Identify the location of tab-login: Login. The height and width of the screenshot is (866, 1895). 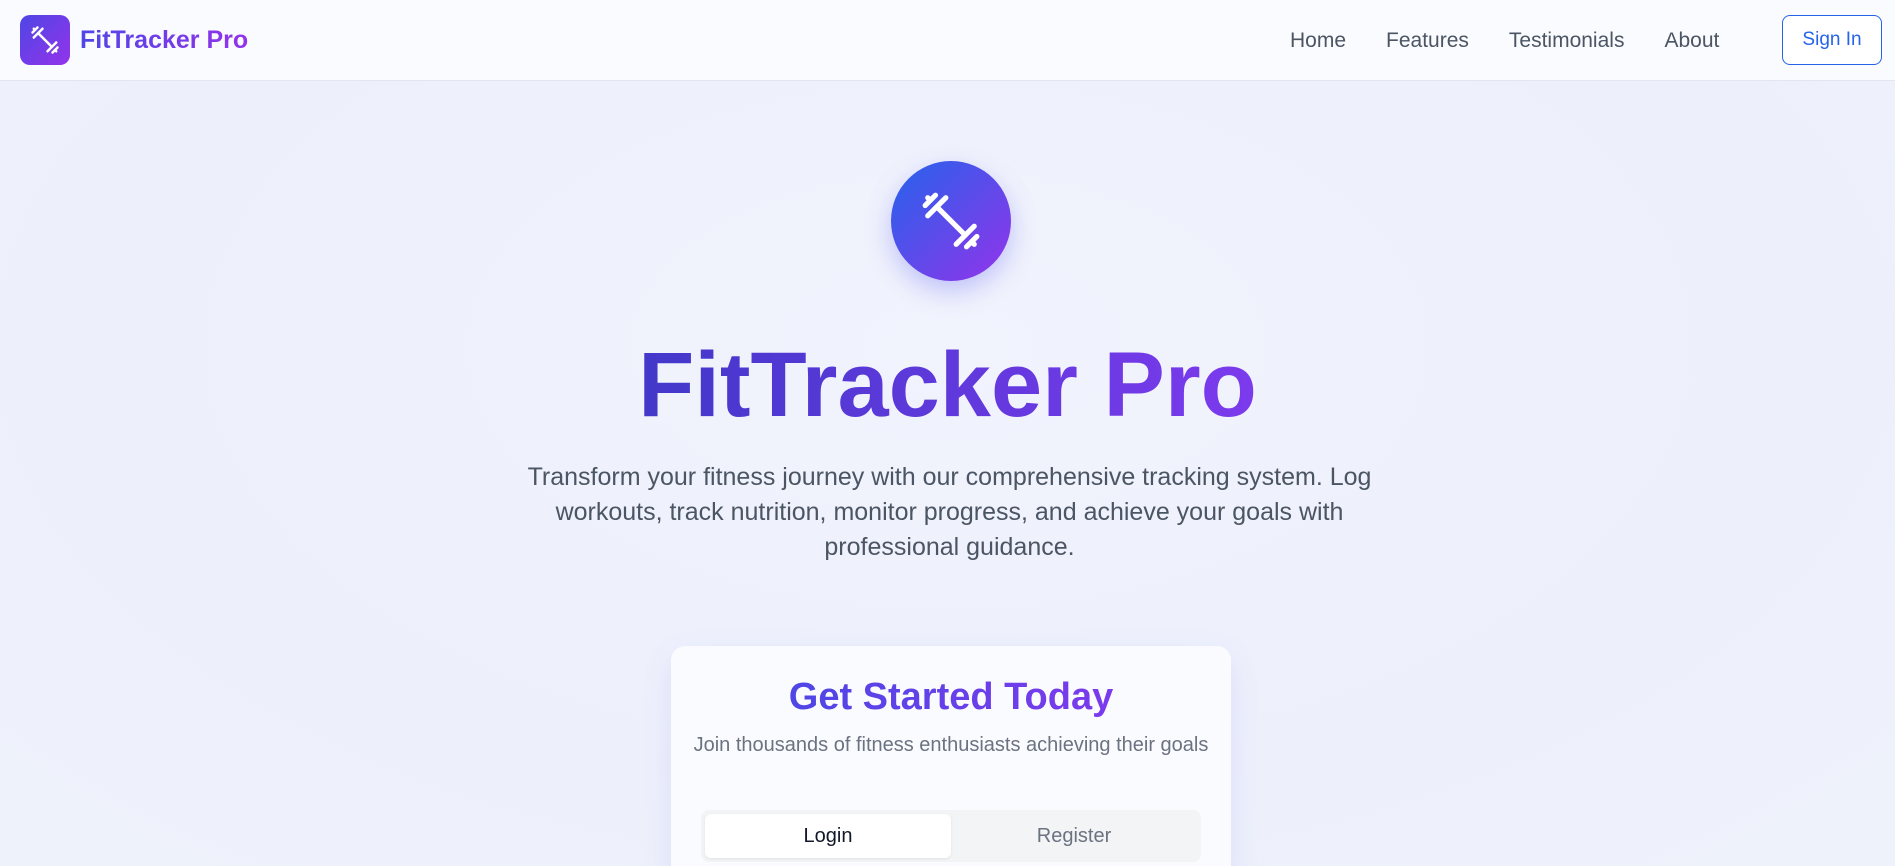
(828, 836).